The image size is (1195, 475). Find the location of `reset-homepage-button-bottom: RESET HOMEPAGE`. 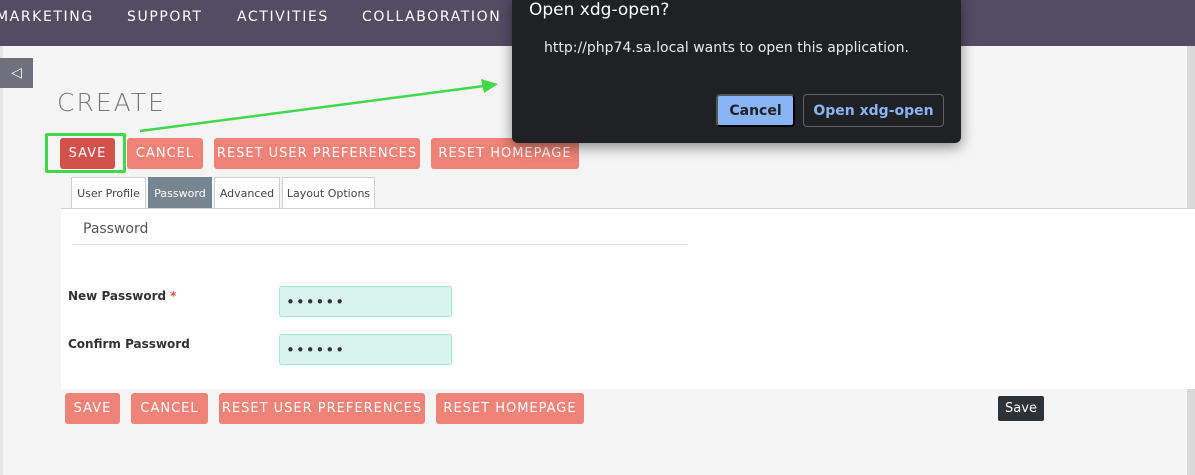

reset-homepage-button-bottom: RESET HOMEPAGE is located at coordinates (510, 408).